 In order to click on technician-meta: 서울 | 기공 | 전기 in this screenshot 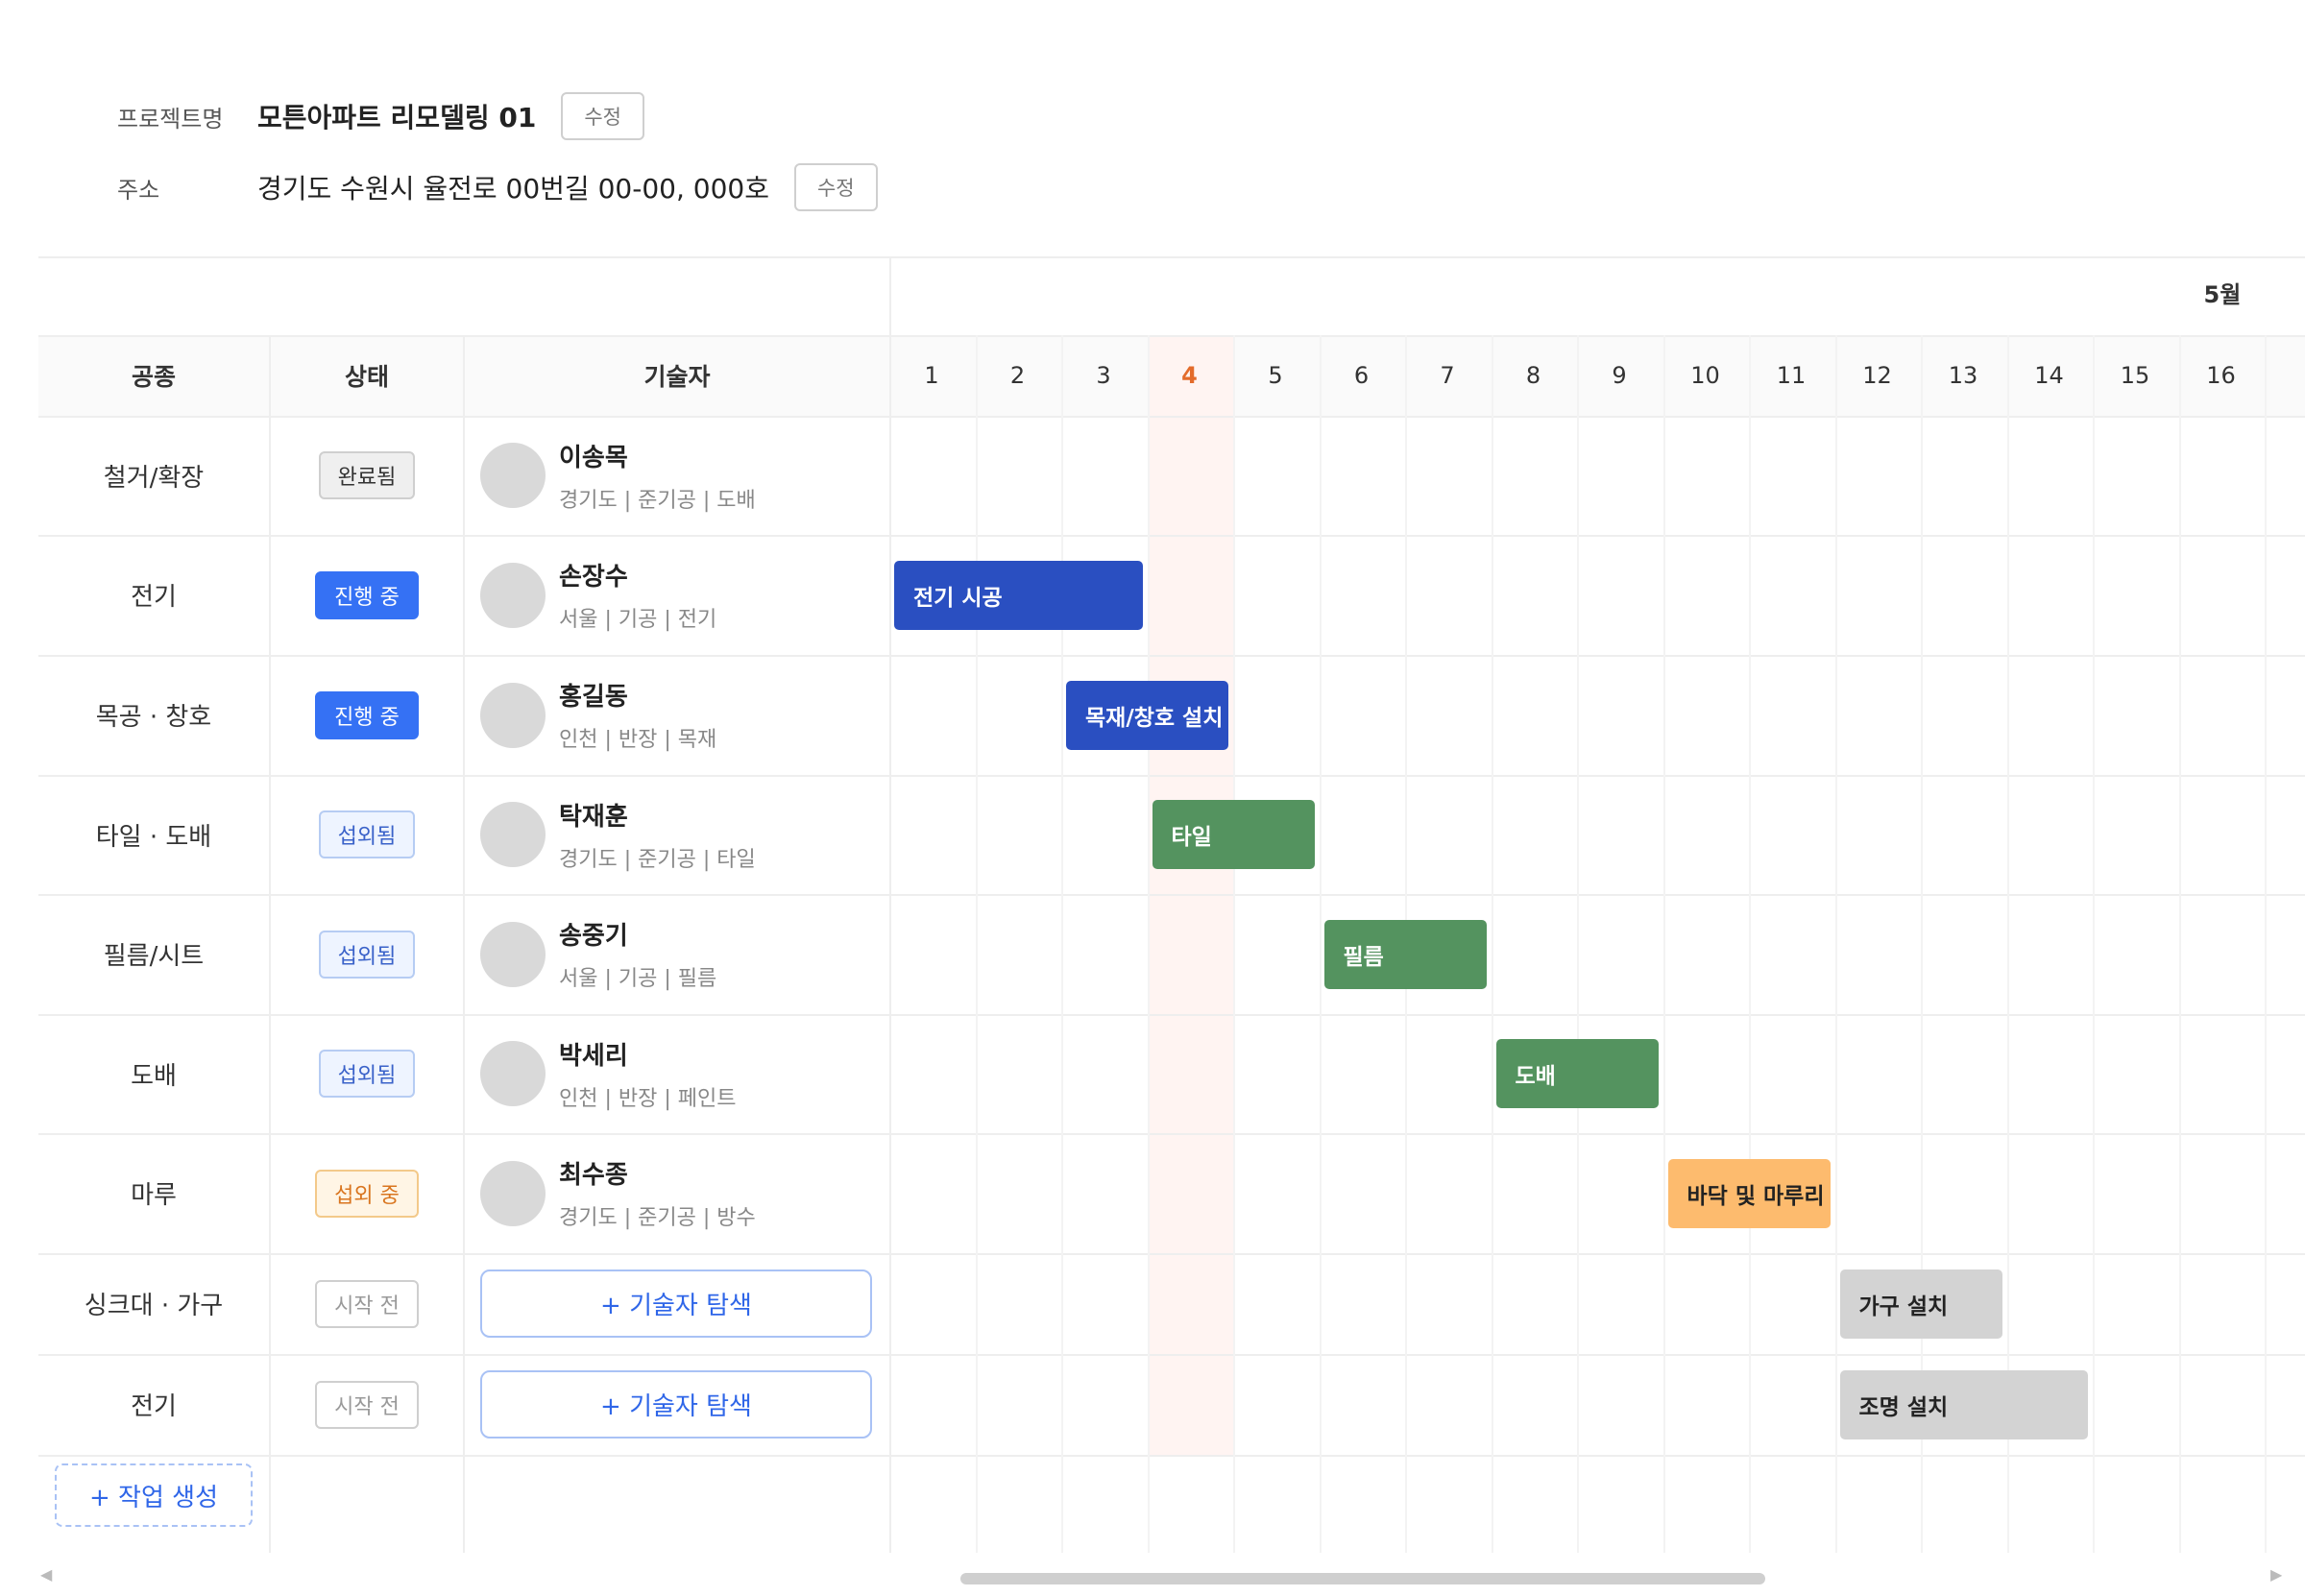, I will do `click(638, 620)`.